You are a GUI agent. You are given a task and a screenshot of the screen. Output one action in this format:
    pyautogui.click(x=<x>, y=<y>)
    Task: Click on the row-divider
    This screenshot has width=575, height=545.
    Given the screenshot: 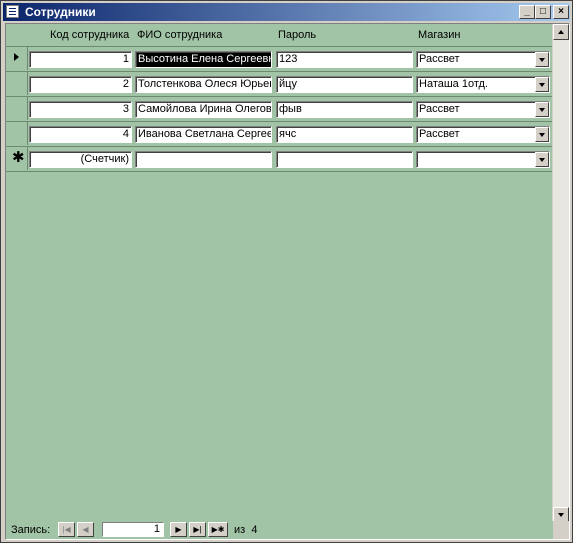 What is the action you would take?
    pyautogui.click(x=279, y=171)
    